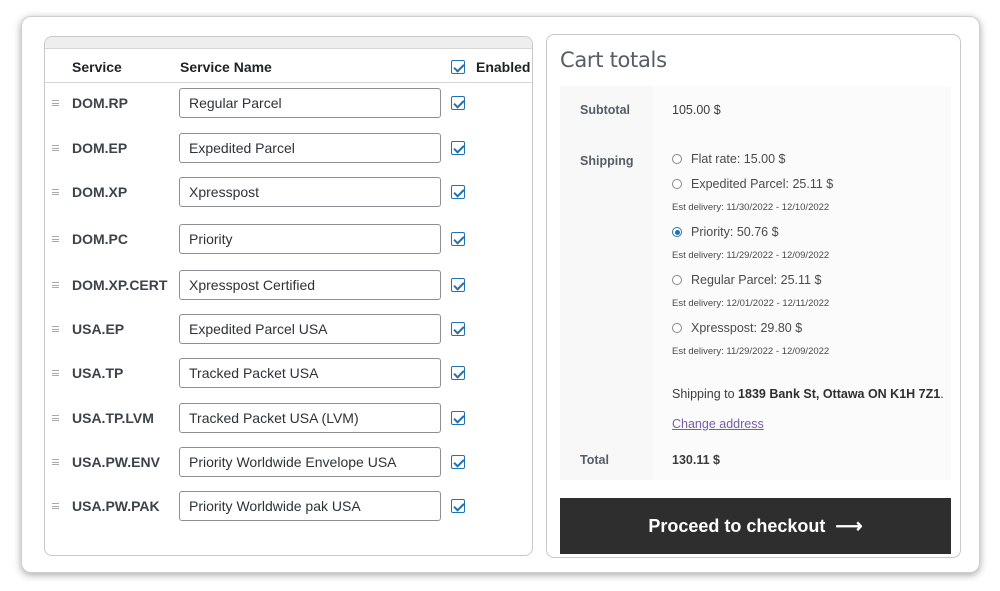 The image size is (1000, 591). What do you see at coordinates (100, 192) in the screenshot?
I see `service-code: DOM.XP` at bounding box center [100, 192].